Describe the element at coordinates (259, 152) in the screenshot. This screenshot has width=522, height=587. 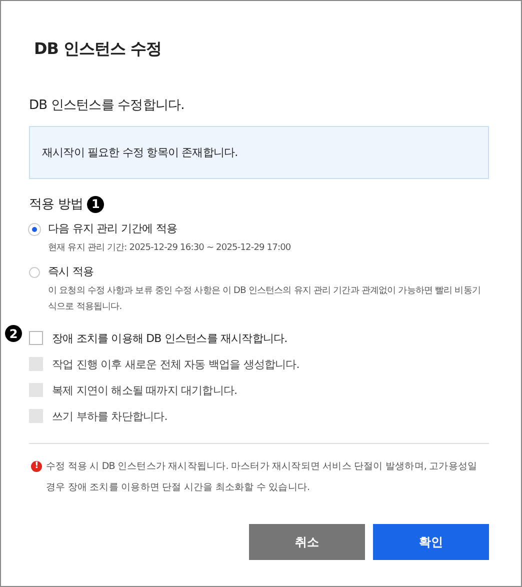
I see `info-message: 재시작이 필요한 수정 항목이 존재합니다.` at that location.